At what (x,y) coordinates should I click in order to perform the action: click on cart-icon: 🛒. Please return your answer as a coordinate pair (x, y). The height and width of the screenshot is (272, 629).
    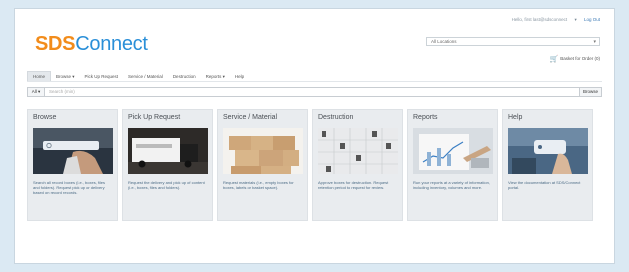
    Looking at the image, I should click on (554, 59).